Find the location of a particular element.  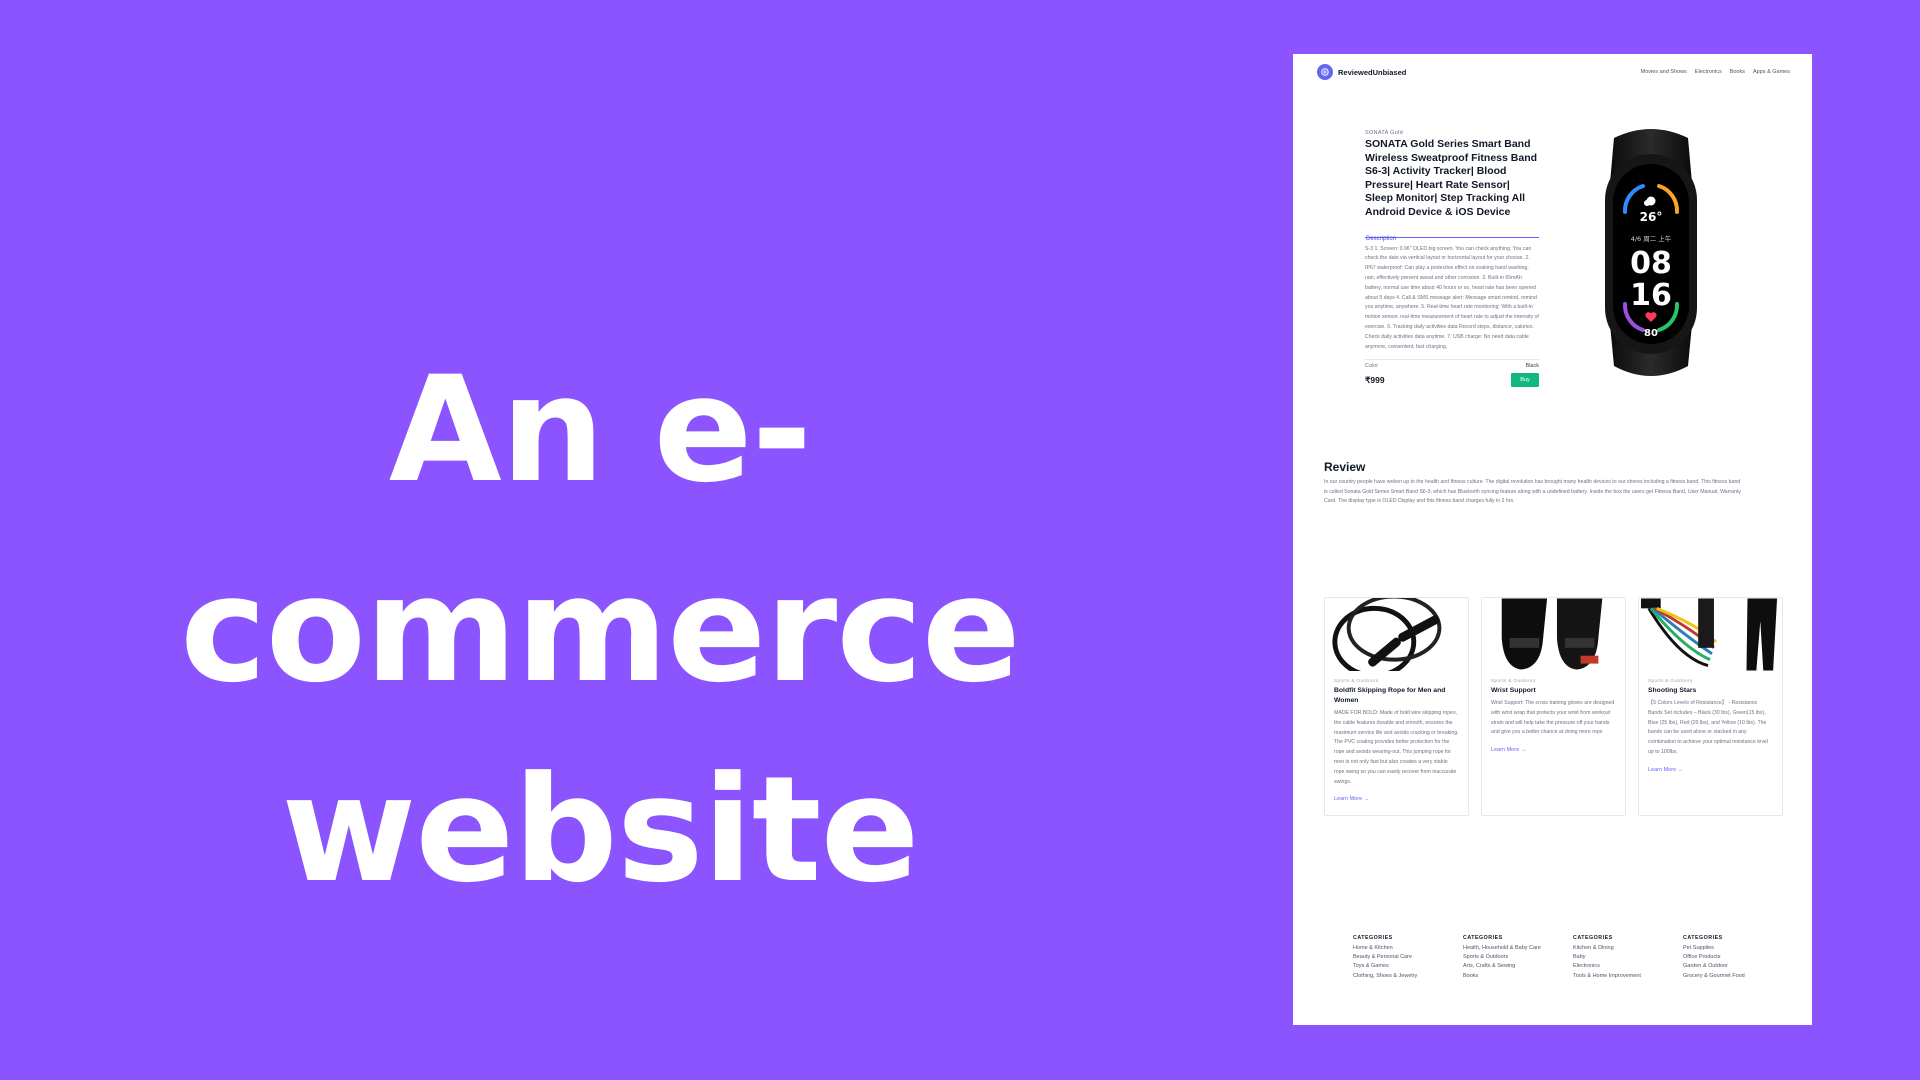

tab-description: Description is located at coordinates (1380, 239).